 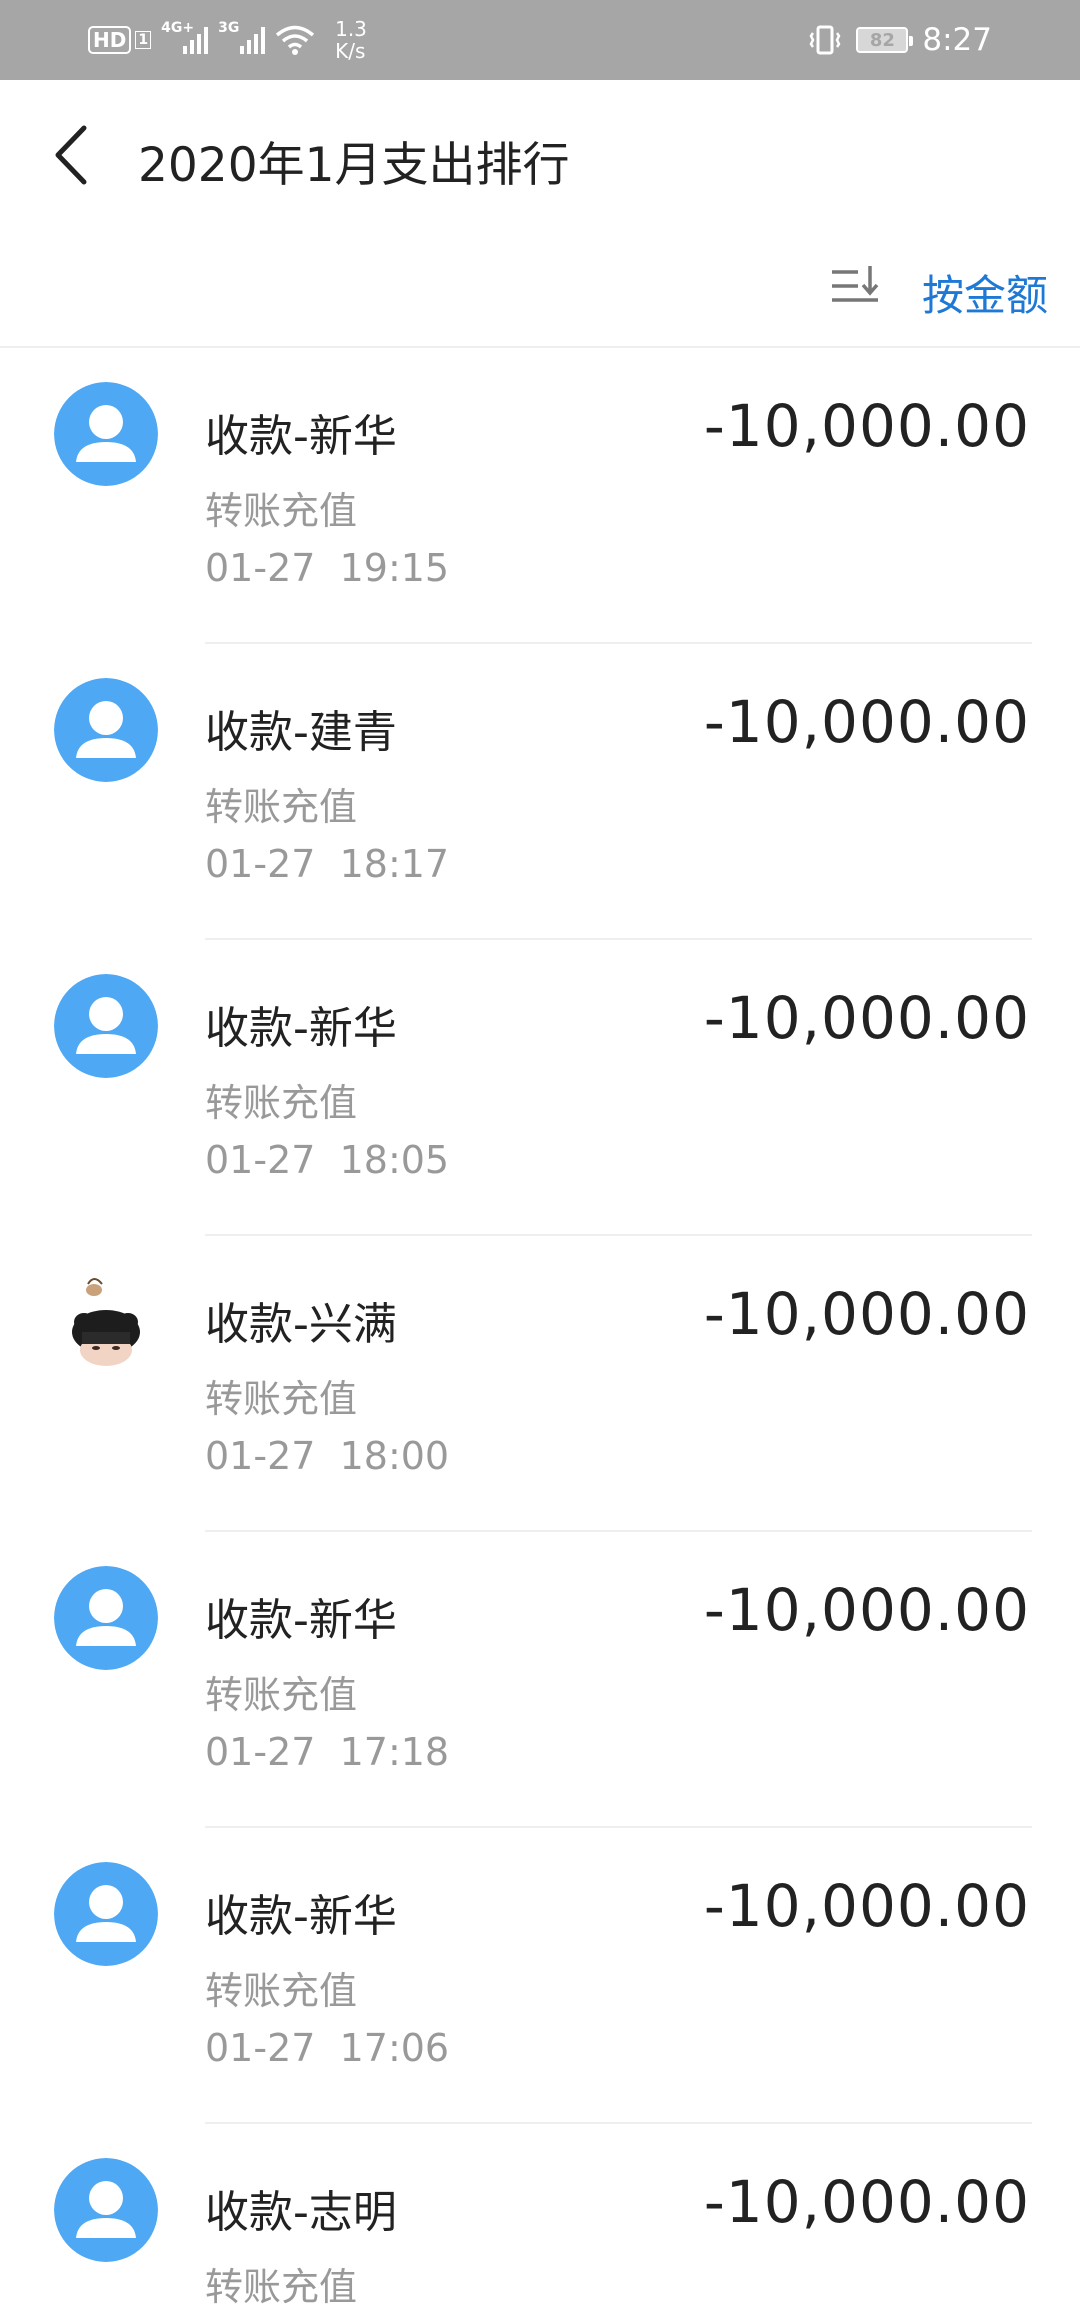 I want to click on hd-badge: HD, so click(x=110, y=40).